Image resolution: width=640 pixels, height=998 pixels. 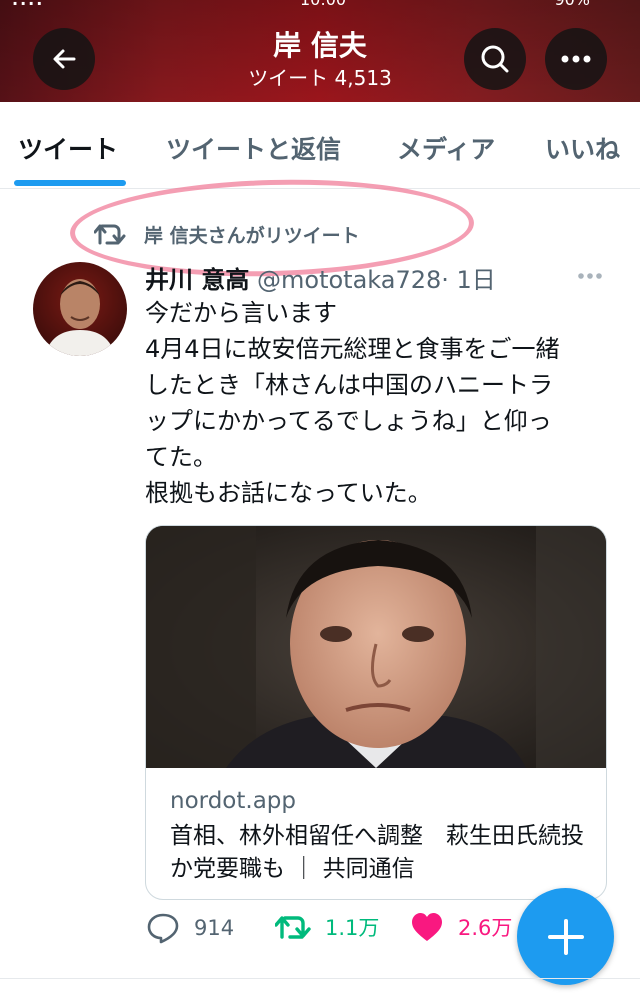 I want to click on link-preview-title: 首相、林外相留任へ調整 萩生田氏続投か党要職も ｜ 共同通信, so click(x=377, y=852).